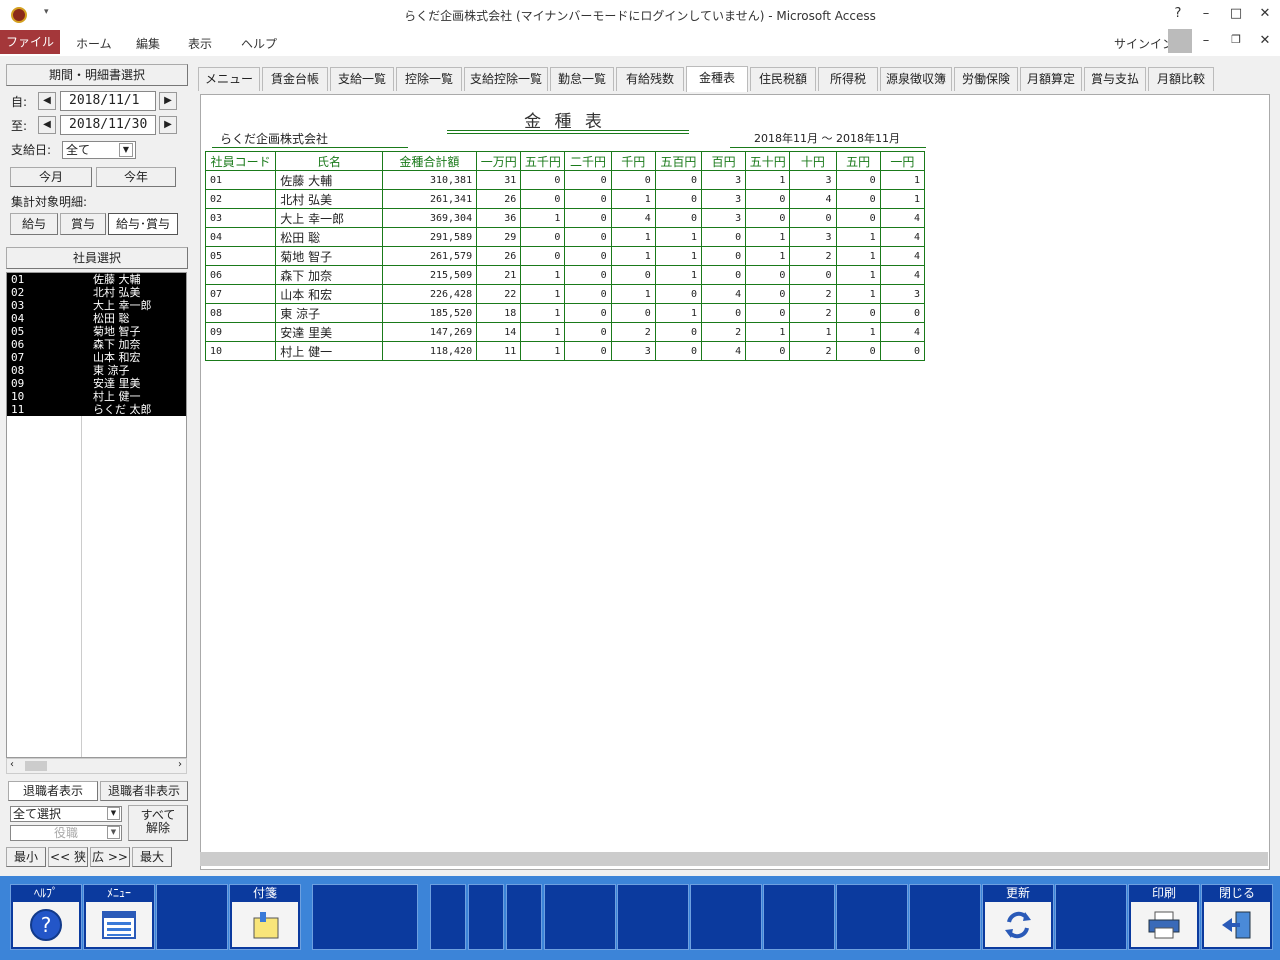 Image resolution: width=1280 pixels, height=960 pixels. Describe the element at coordinates (47, 125) in the screenshot. I see `to-prev-button: ◀` at that location.